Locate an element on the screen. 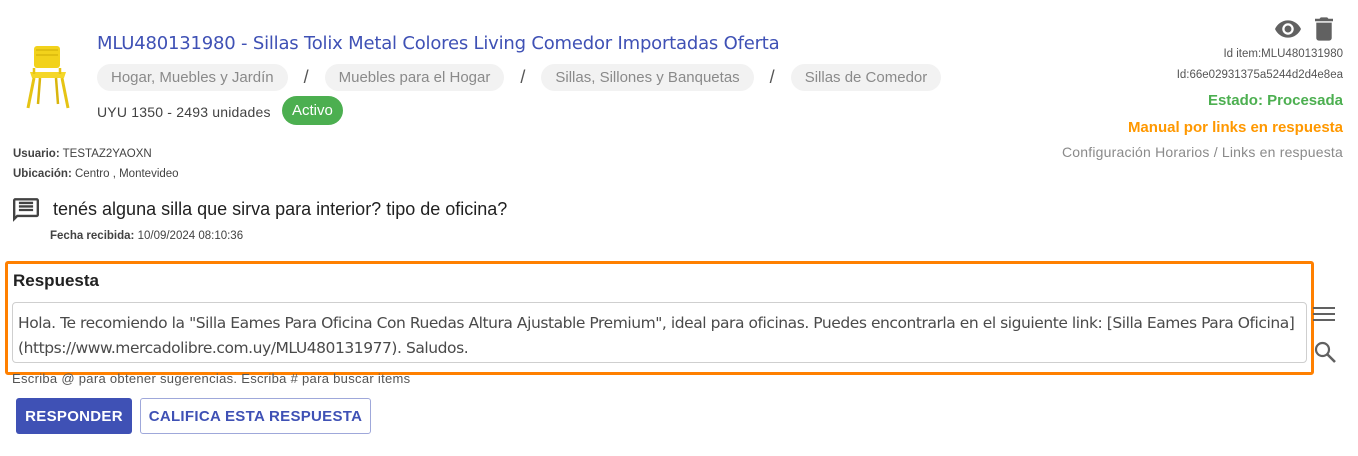 The height and width of the screenshot is (456, 1358). fecha-recibida: Fecha recibida: 10/09/2024 08:10:36 is located at coordinates (146, 236).